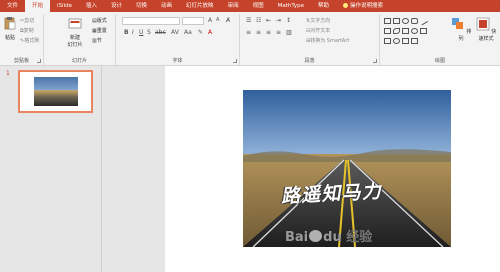  Describe the element at coordinates (200, 32) in the screenshot. I see `highlight-icon: ✎` at that location.